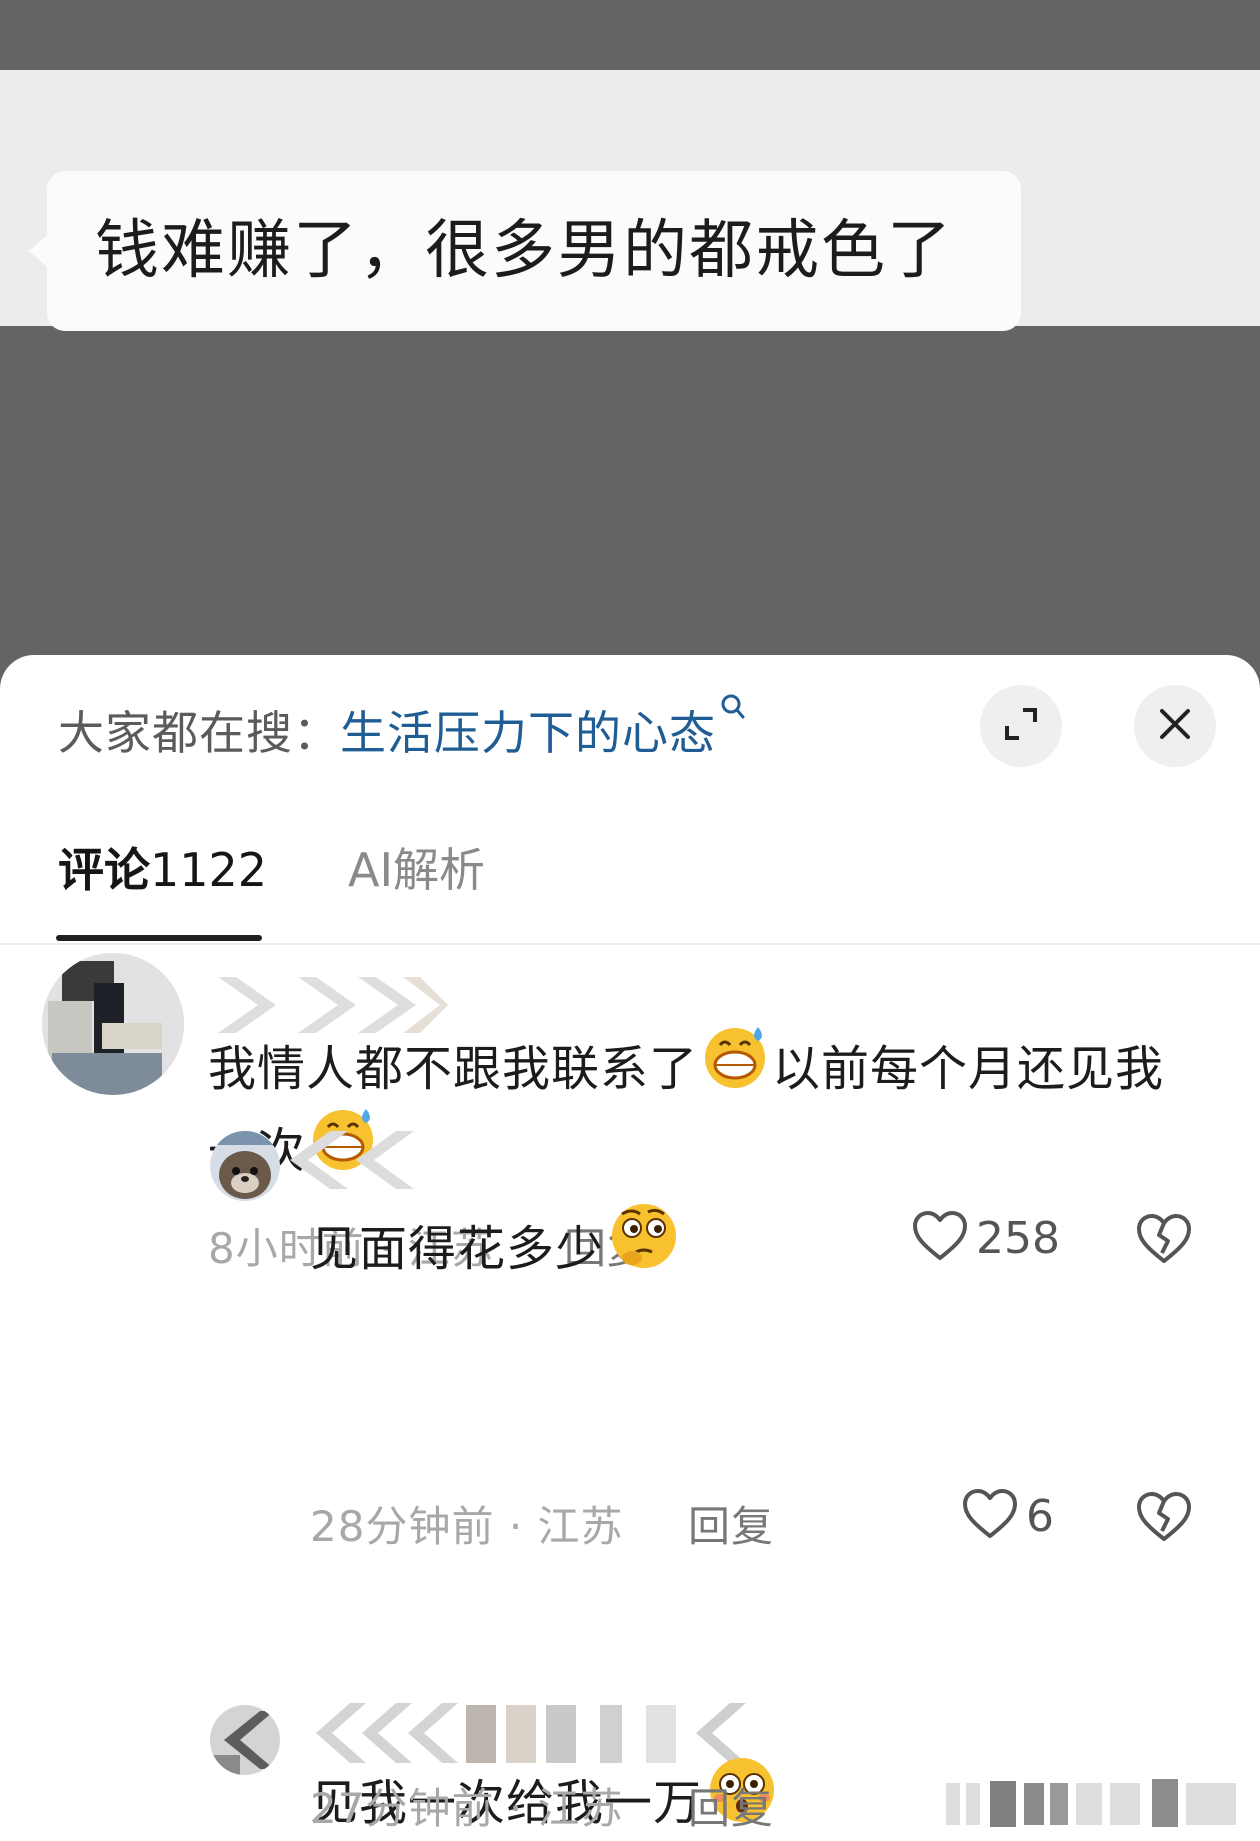 This screenshot has height=1841, width=1260. I want to click on like-button: 6, so click(1008, 1516).